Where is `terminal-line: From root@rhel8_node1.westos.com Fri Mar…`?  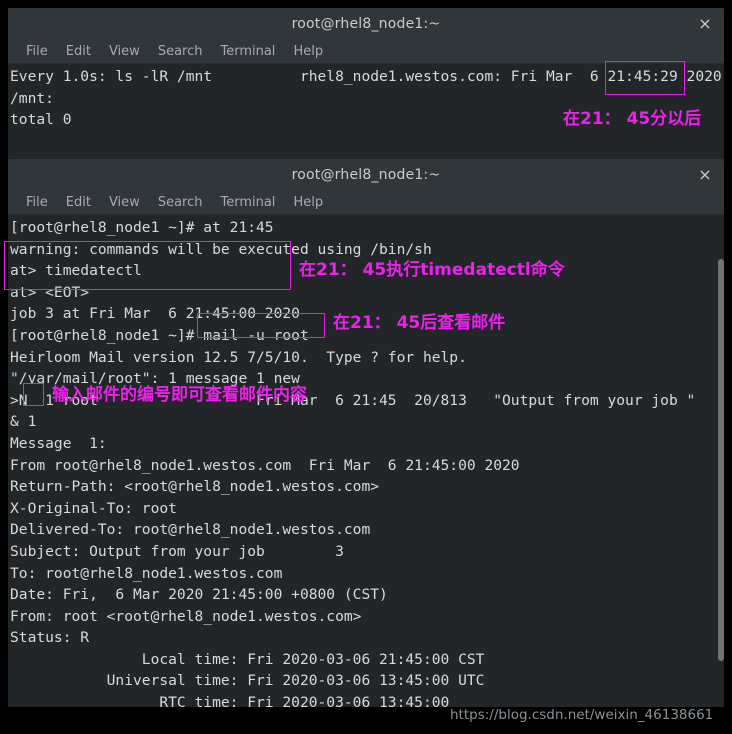 terminal-line: From root@rhel8_node1.westos.com Fri Mar… is located at coordinates (265, 465).